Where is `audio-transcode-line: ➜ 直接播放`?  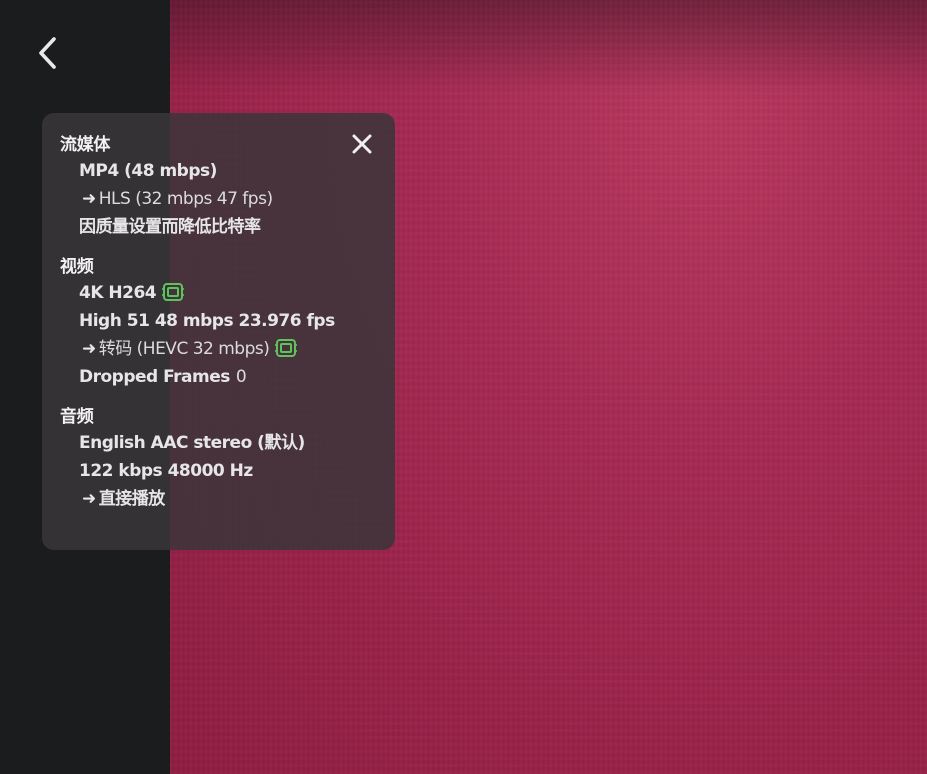 audio-transcode-line: ➜ 直接播放 is located at coordinates (218, 499).